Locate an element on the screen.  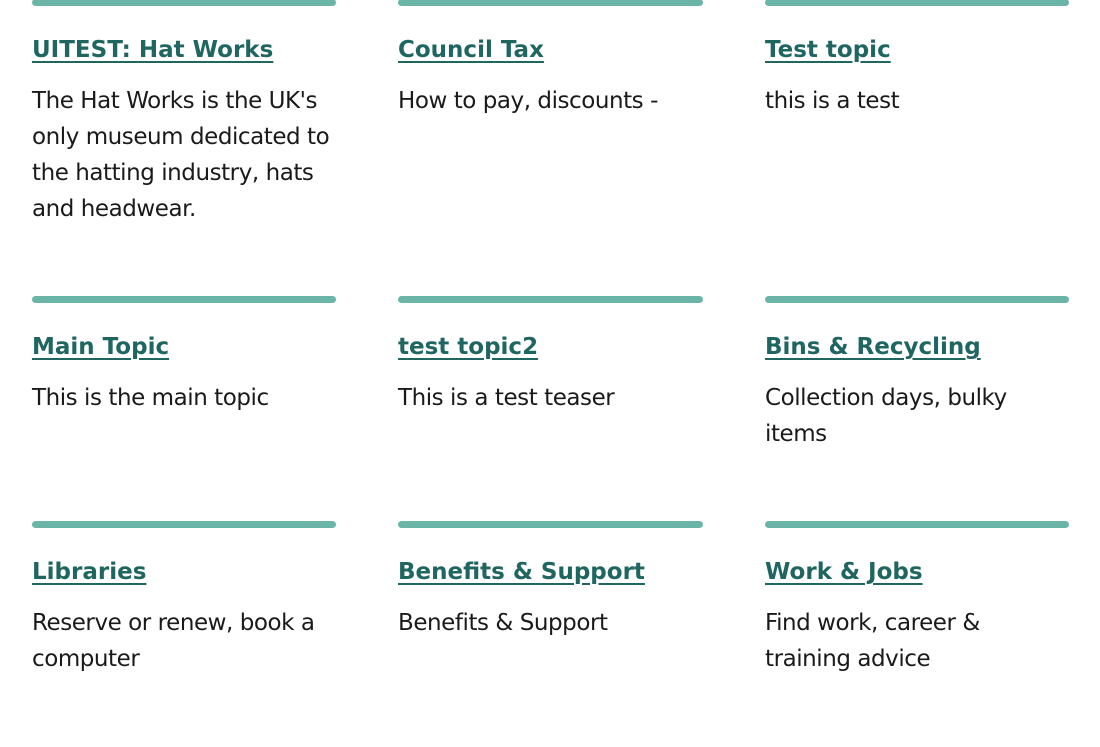
topic-teaser: this is a test is located at coordinates (832, 101).